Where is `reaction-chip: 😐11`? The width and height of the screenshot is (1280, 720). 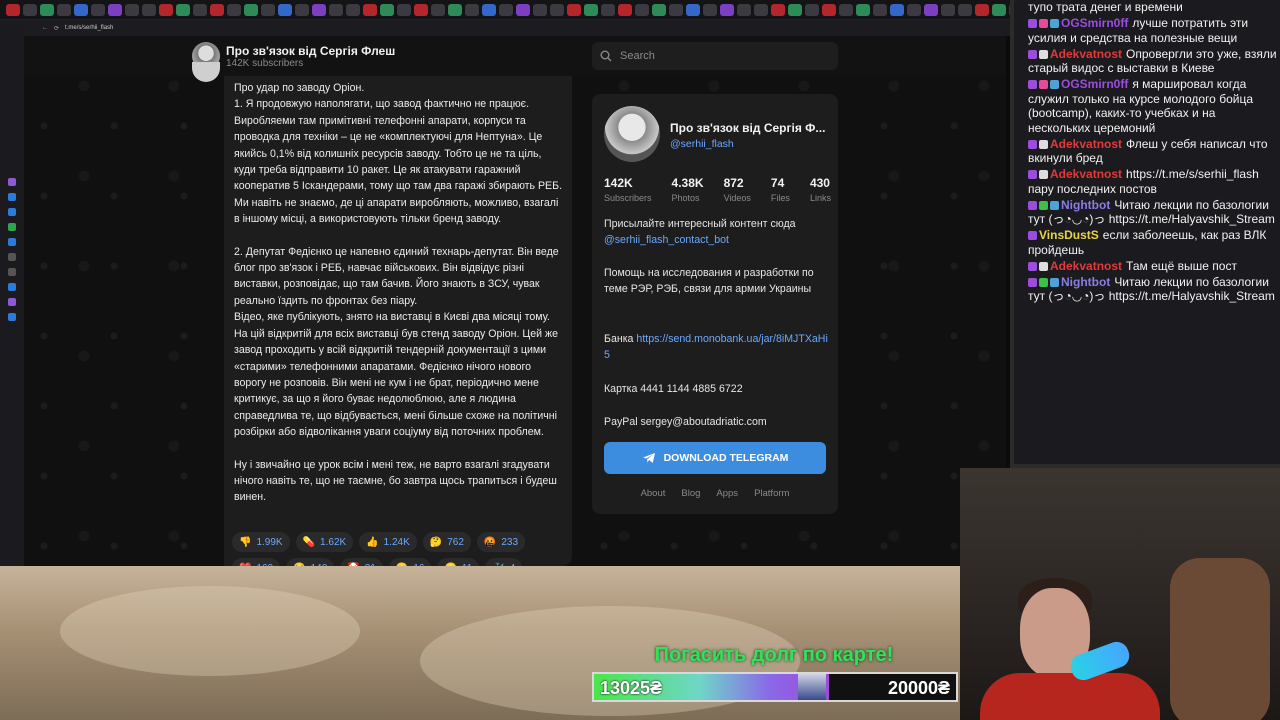
reaction-chip: 😐11 is located at coordinates (458, 562).